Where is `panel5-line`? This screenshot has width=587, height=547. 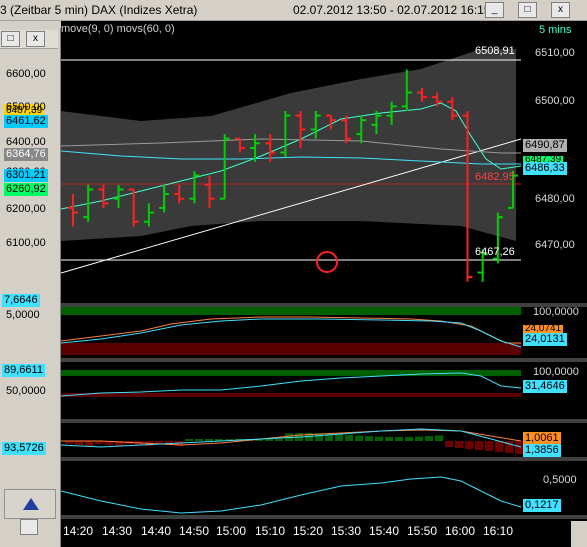 panel5-line is located at coordinates (291, 495).